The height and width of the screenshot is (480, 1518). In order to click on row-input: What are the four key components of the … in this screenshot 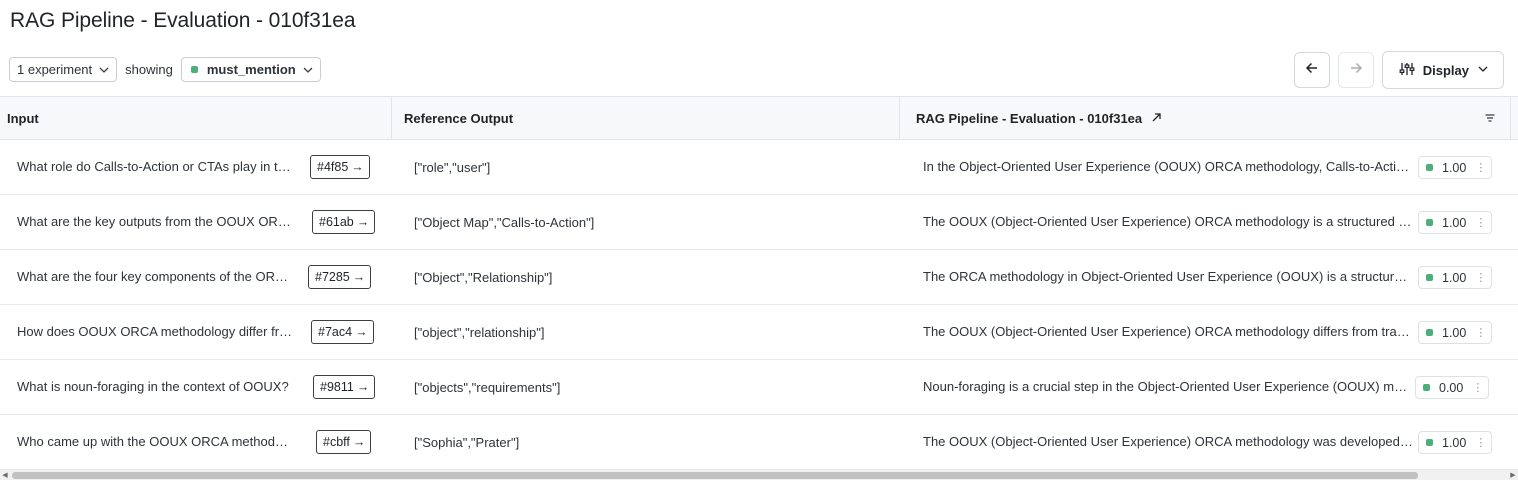, I will do `click(156, 276)`.